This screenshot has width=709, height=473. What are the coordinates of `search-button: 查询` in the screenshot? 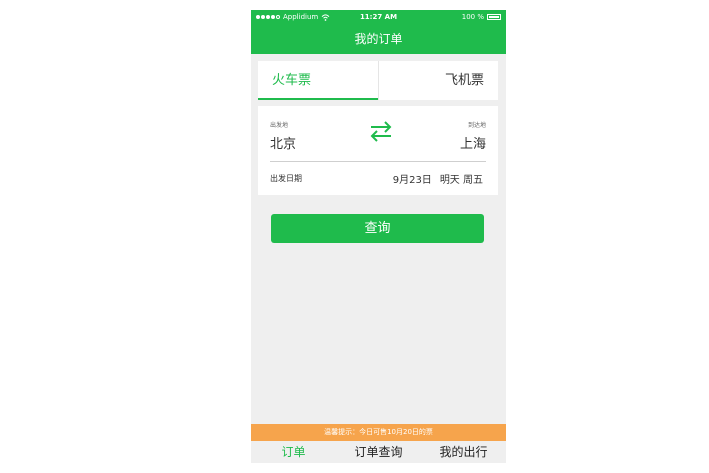 It's located at (377, 228).